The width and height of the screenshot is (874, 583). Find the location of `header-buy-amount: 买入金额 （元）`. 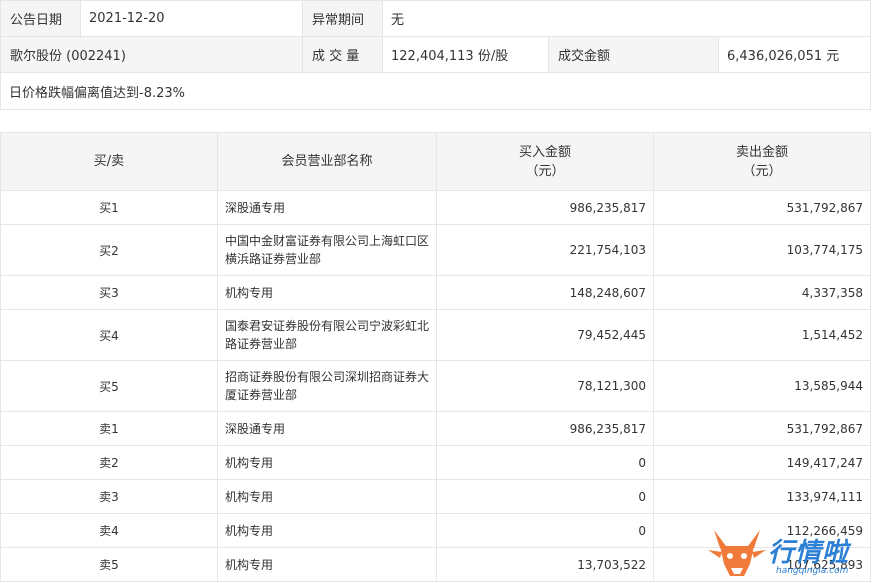

header-buy-amount: 买入金额 （元） is located at coordinates (545, 161).